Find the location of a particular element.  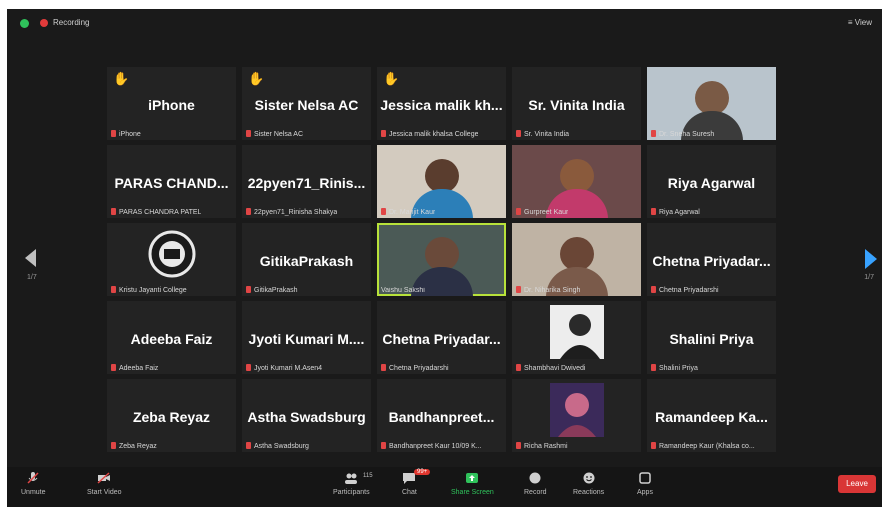

participant-tile: Sr. Vinita India Sr. Vinita India is located at coordinates (576, 103).